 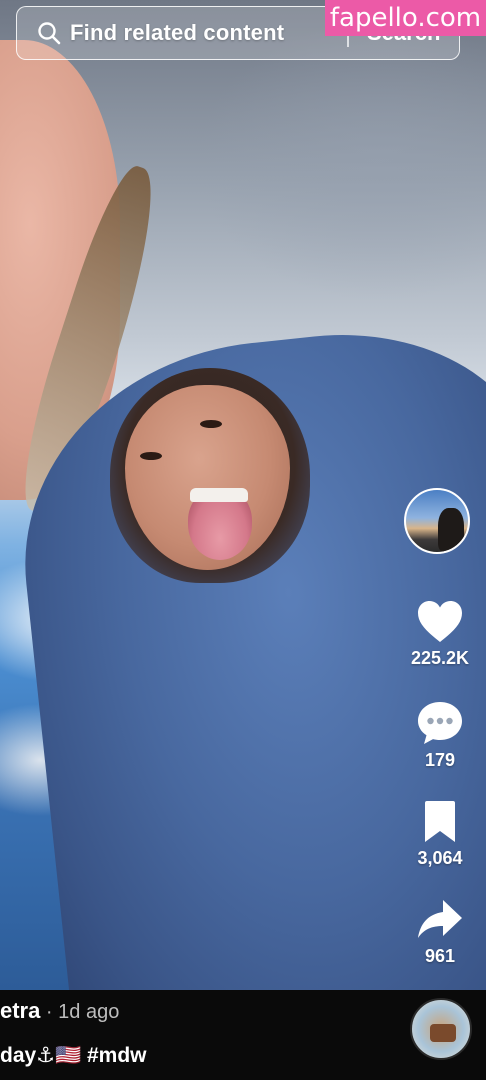 What do you see at coordinates (451, 530) in the screenshot?
I see `avatar-figure` at bounding box center [451, 530].